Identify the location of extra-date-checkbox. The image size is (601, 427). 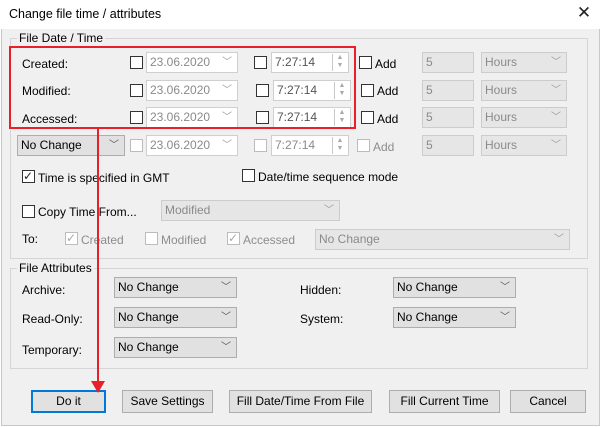
(136, 145).